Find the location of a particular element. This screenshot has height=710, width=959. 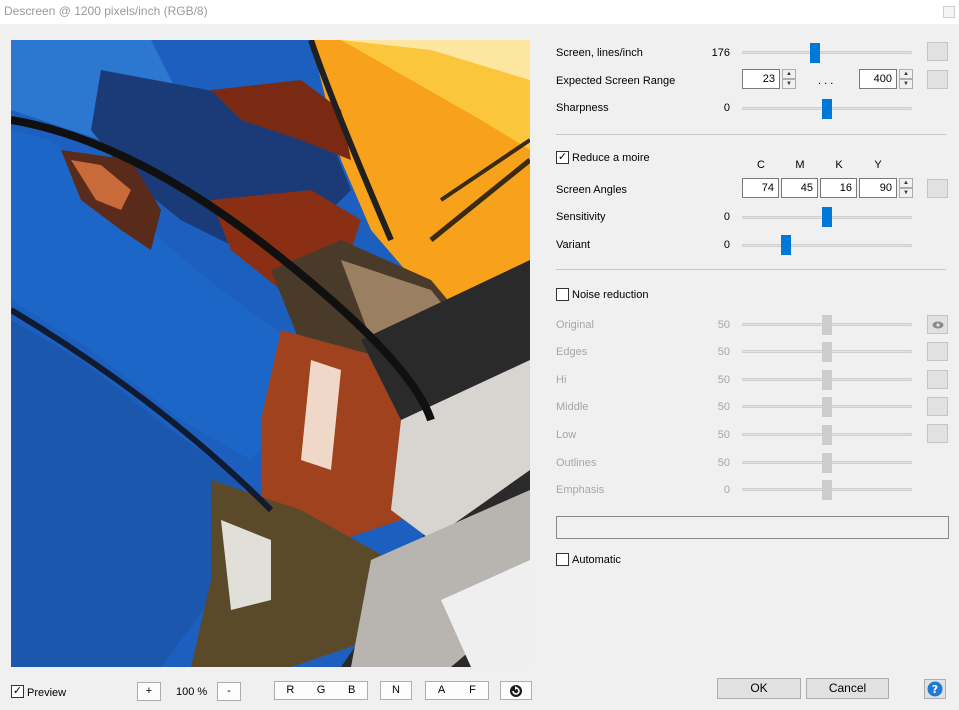

automatic-checkbox is located at coordinates (562, 559).